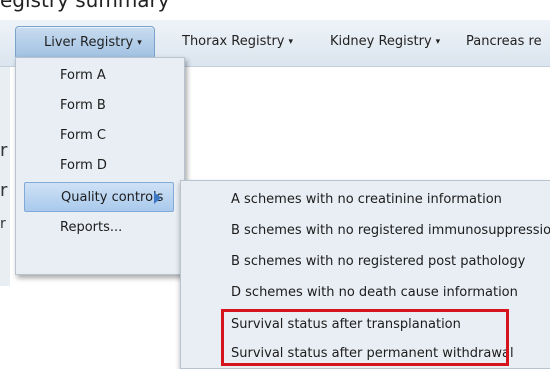 Image resolution: width=550 pixels, height=369 pixels. Describe the element at coordinates (99, 76) in the screenshot. I see `menu-item-form-a: Form A` at that location.